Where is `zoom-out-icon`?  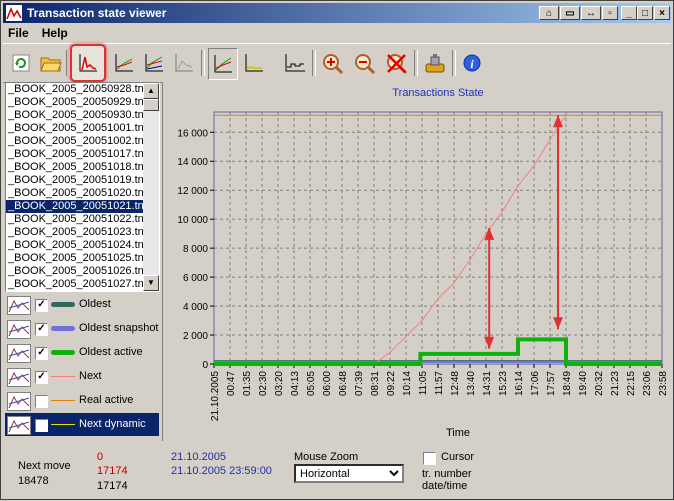 zoom-out-icon is located at coordinates (365, 64).